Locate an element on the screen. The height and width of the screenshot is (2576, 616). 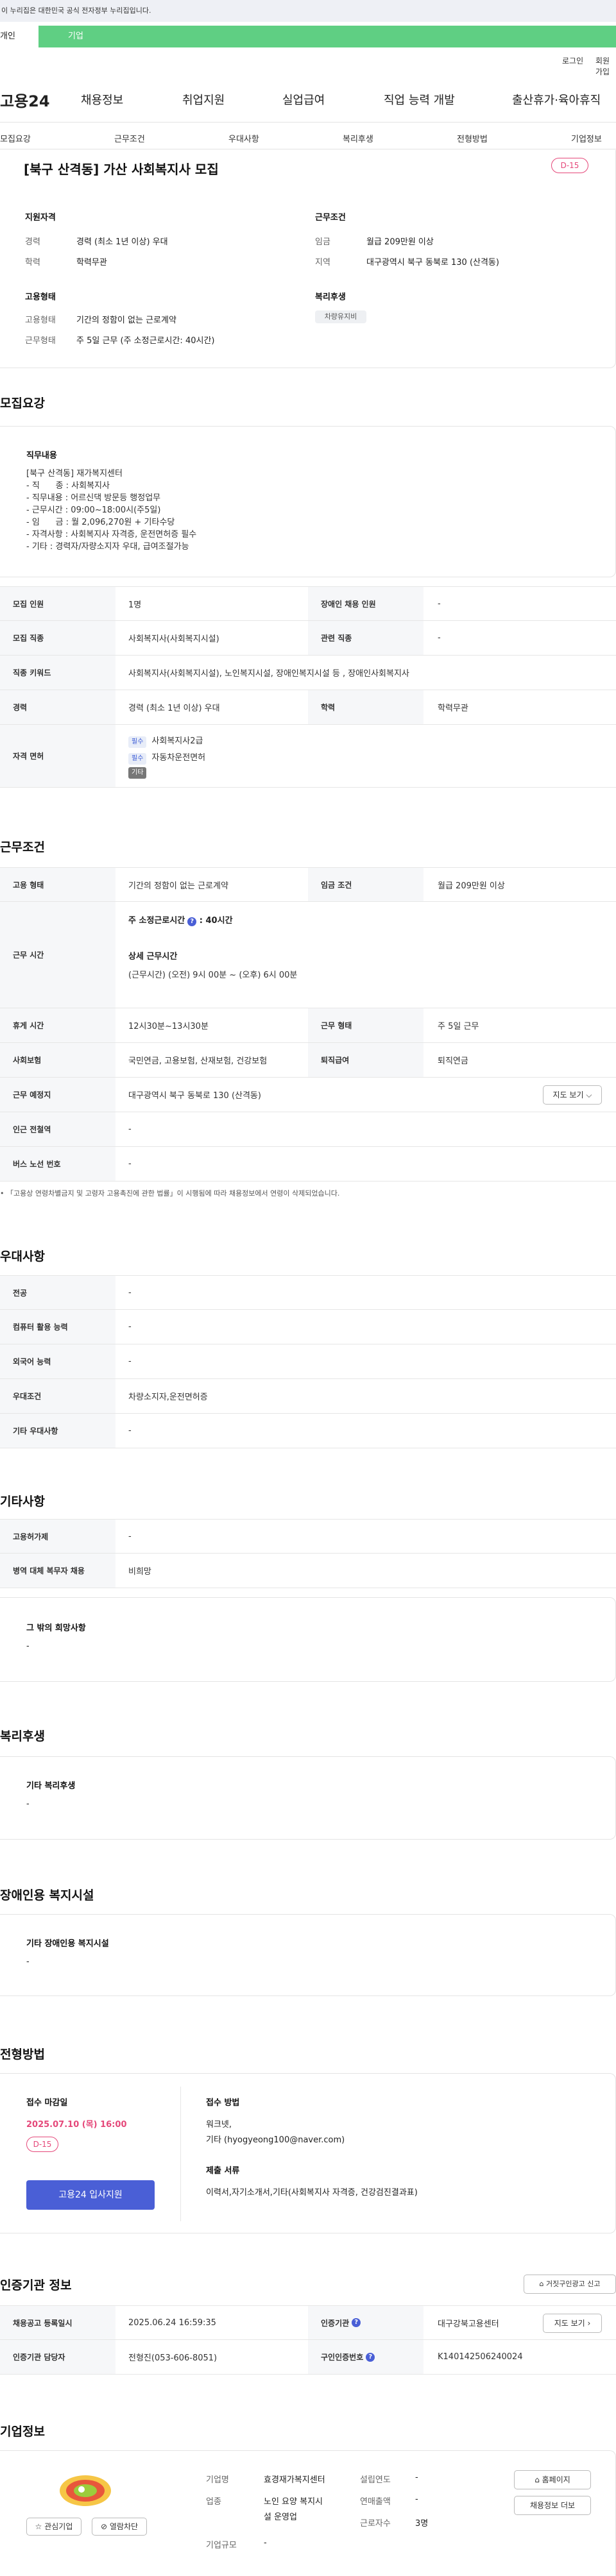
disabled-value: - is located at coordinates (440, 603).